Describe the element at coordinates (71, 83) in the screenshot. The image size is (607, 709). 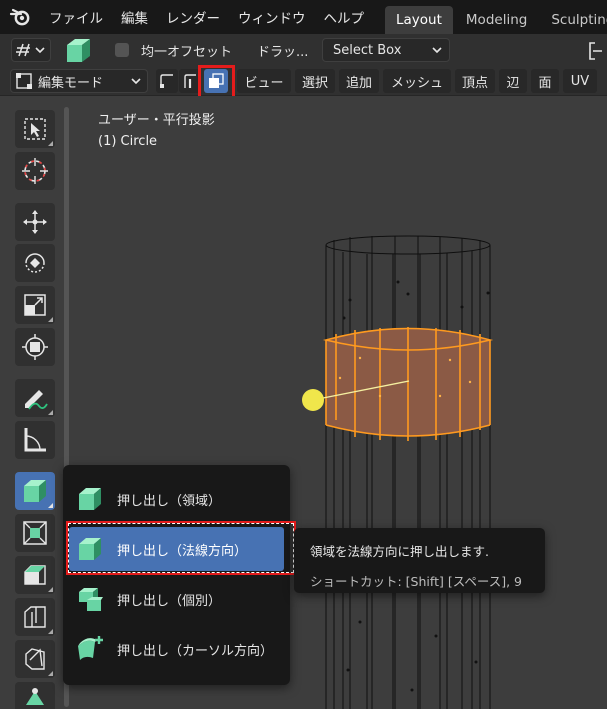
I see `mode-label: 編集モード` at that location.